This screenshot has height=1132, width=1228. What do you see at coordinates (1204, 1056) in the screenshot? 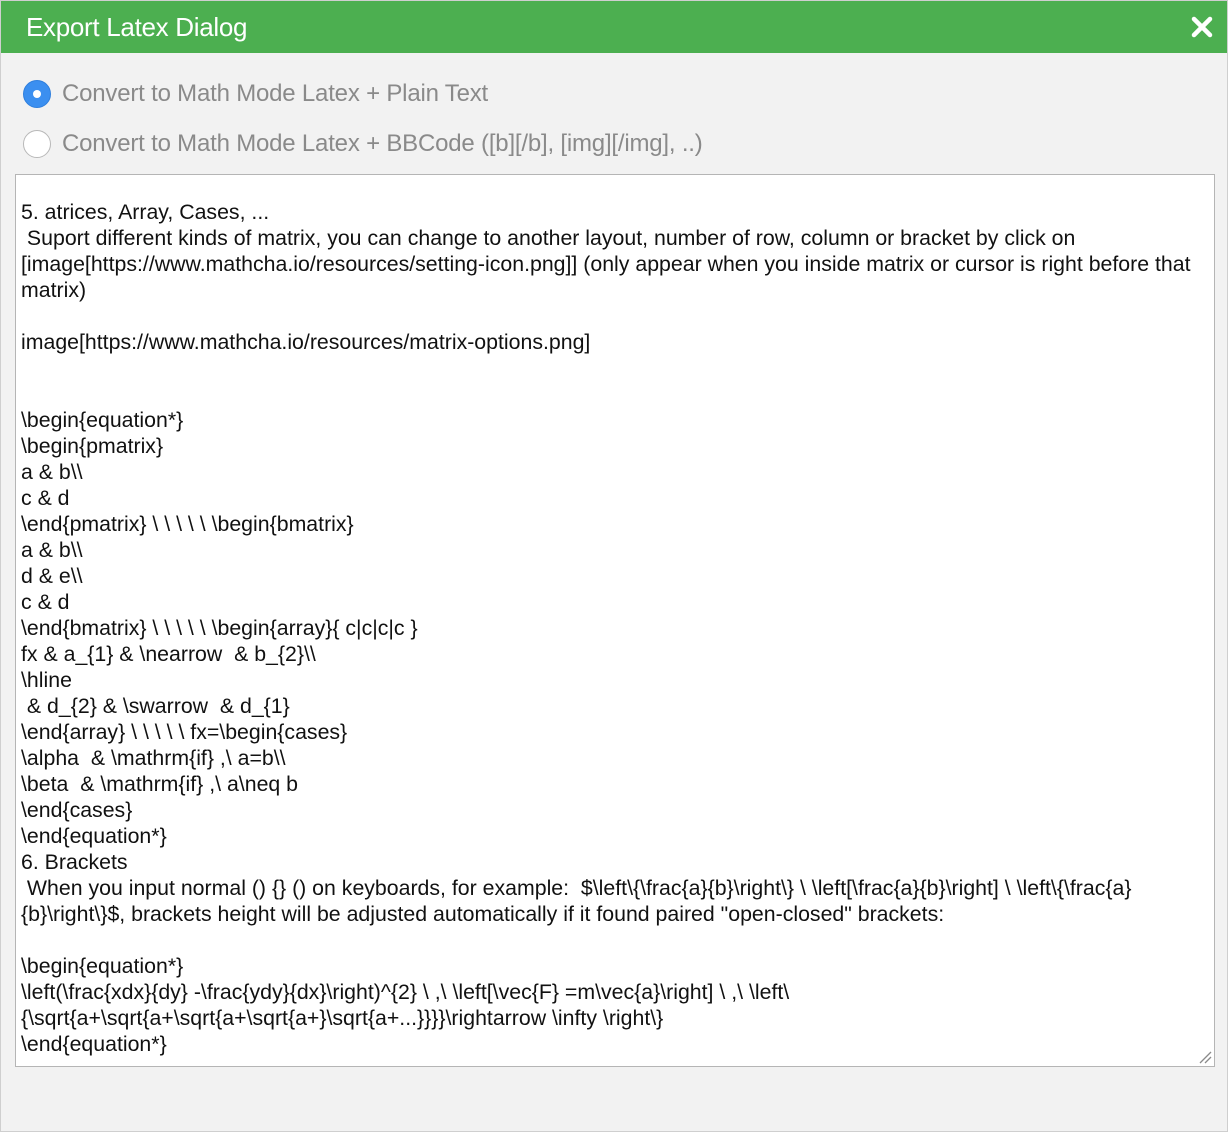
I see `resize-handle-icon` at bounding box center [1204, 1056].